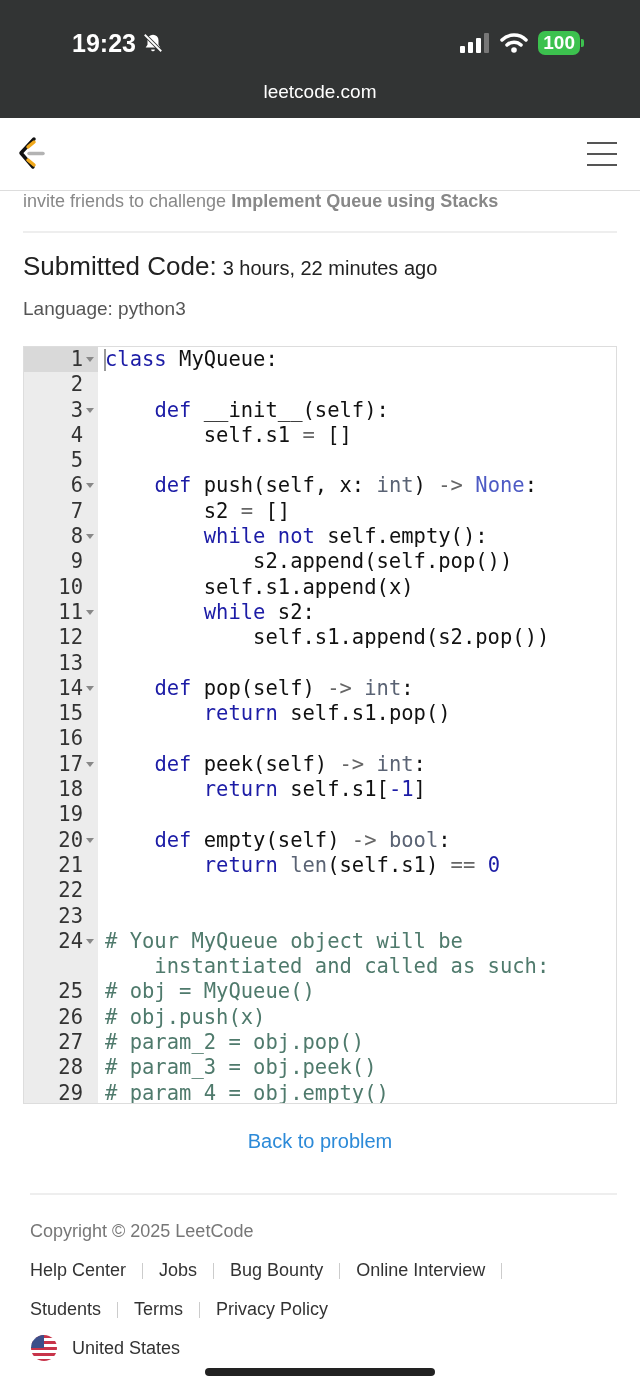 The width and height of the screenshot is (640, 1387). What do you see at coordinates (70, 612) in the screenshot?
I see `line-number: 11` at bounding box center [70, 612].